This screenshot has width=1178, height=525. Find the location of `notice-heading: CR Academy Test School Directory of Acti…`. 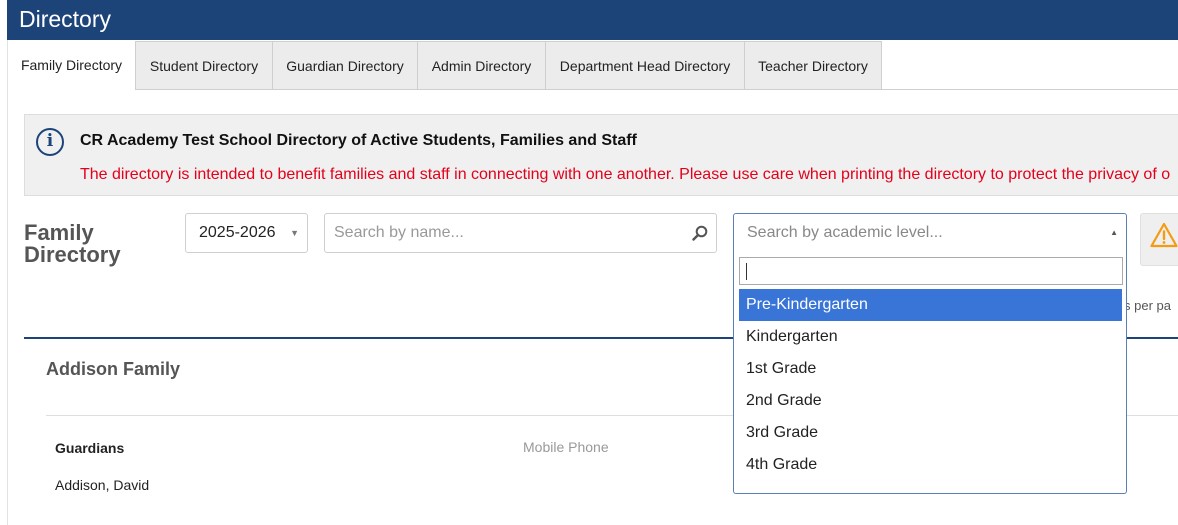

notice-heading: CR Academy Test School Directory of Acti… is located at coordinates (358, 140).